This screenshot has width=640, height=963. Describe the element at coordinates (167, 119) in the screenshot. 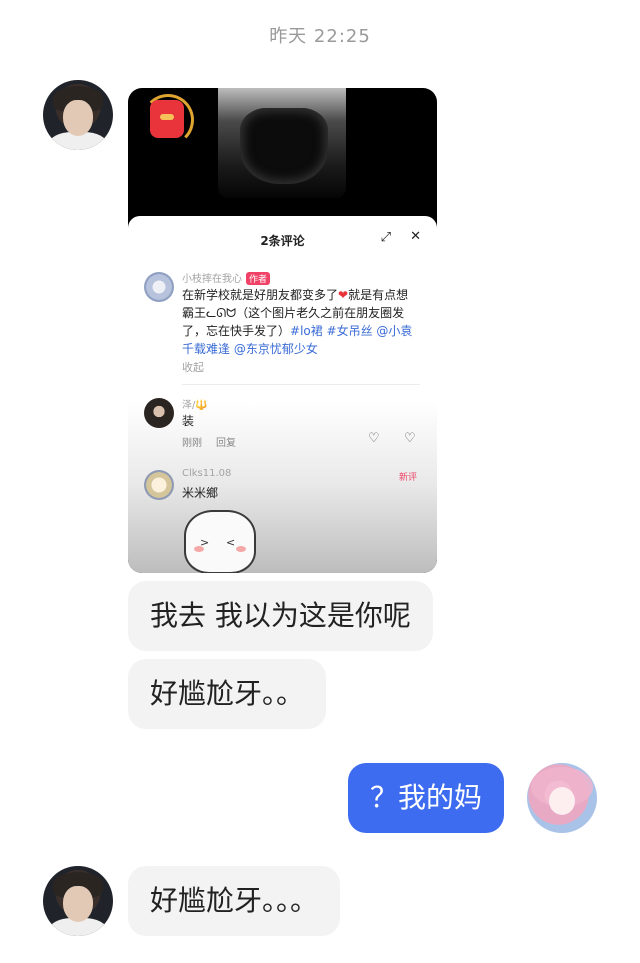

I see `red-packet-icon` at that location.